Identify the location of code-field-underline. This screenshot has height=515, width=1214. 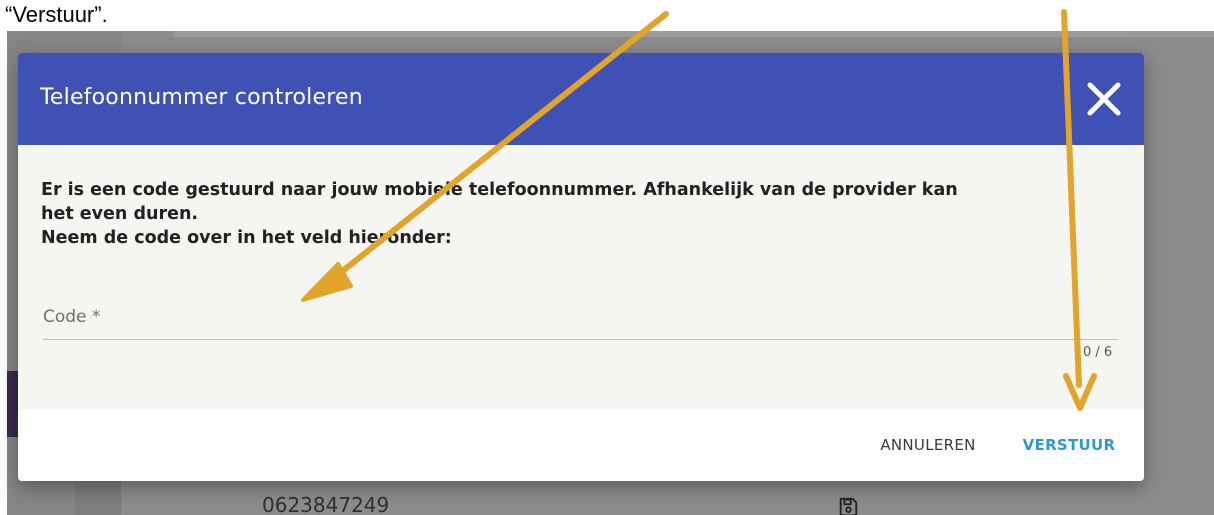
(580, 339).